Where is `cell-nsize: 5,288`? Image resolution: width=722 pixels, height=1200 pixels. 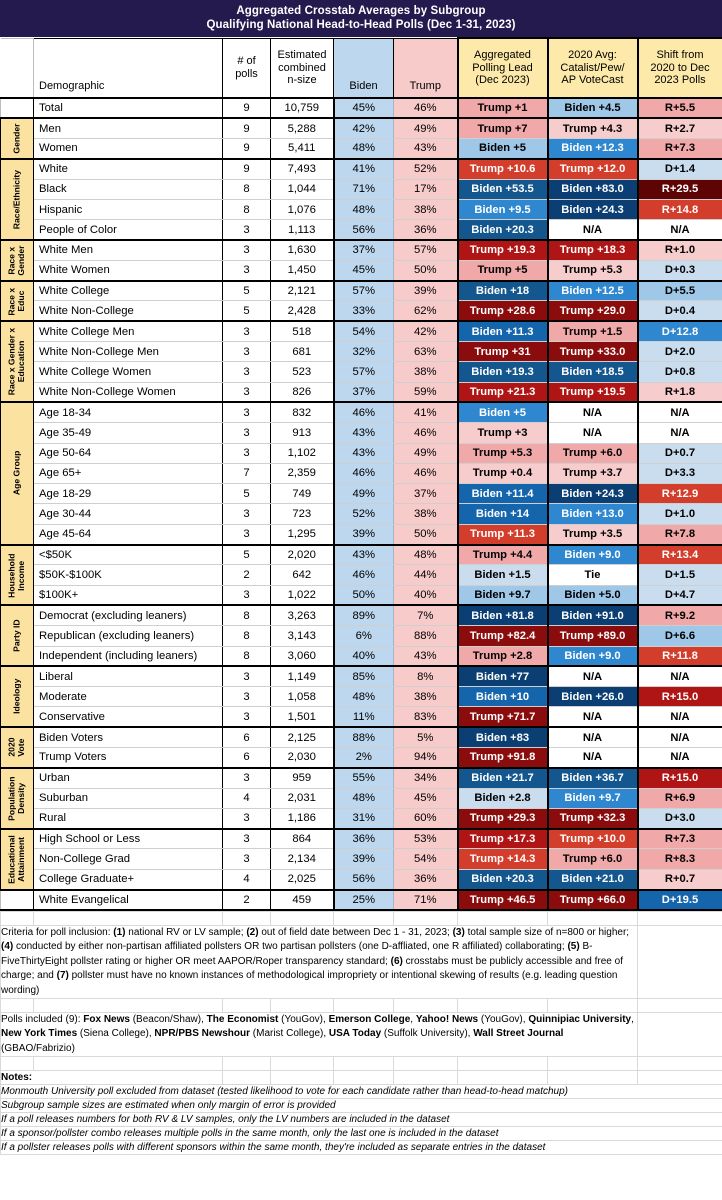
cell-nsize: 5,288 is located at coordinates (302, 128).